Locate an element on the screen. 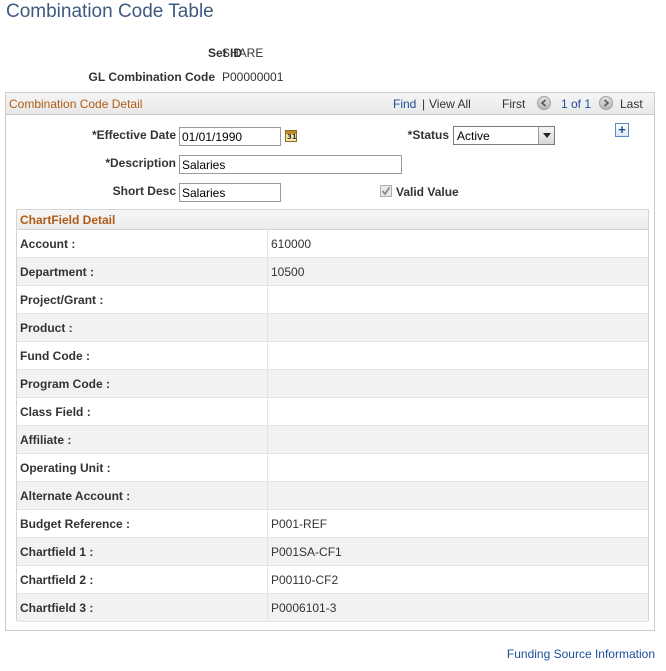 The width and height of the screenshot is (666, 671). table-row: Alternate Account : is located at coordinates (332, 496).